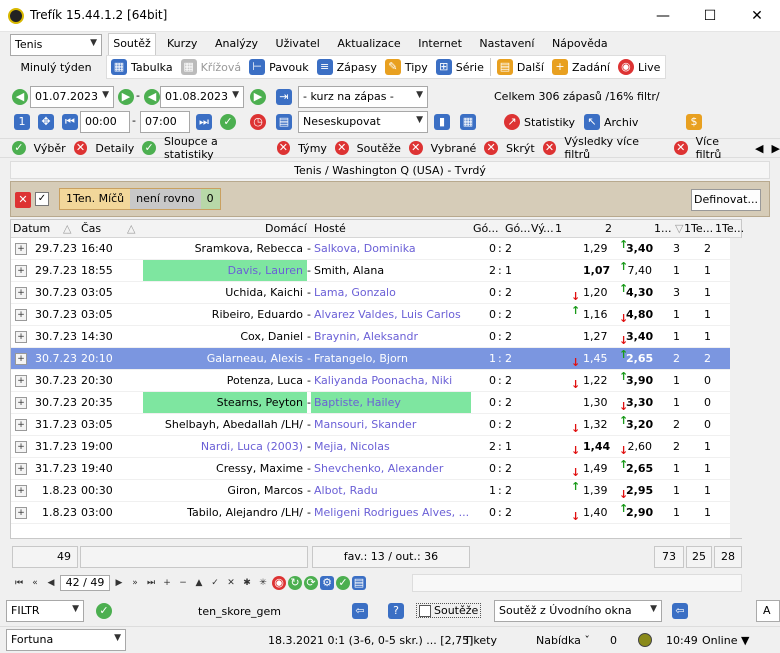 Image resolution: width=780 pixels, height=653 pixels. What do you see at coordinates (563, 640) in the screenshot?
I see `nabidka-label: Nabídka ˇ` at bounding box center [563, 640].